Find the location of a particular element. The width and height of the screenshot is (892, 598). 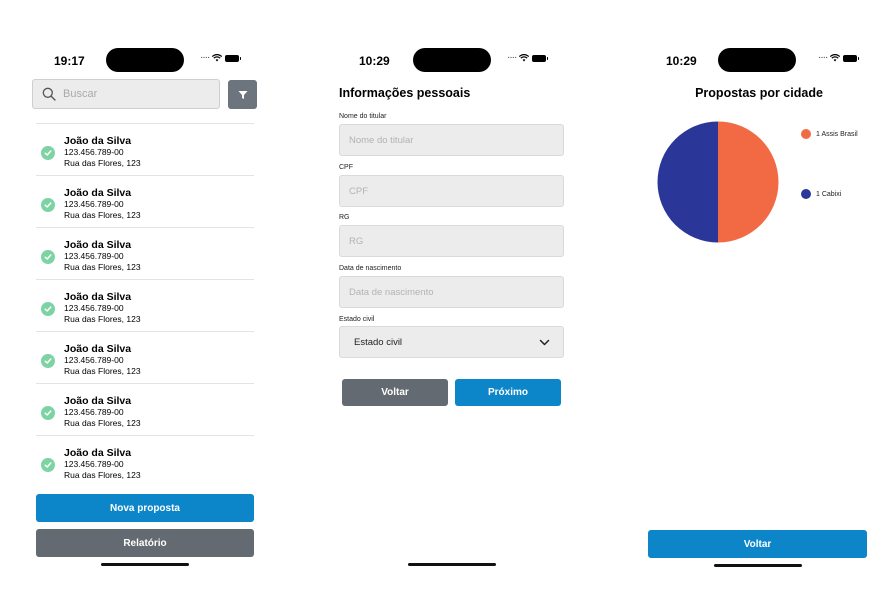

chevron-down-icon is located at coordinates (544, 342).